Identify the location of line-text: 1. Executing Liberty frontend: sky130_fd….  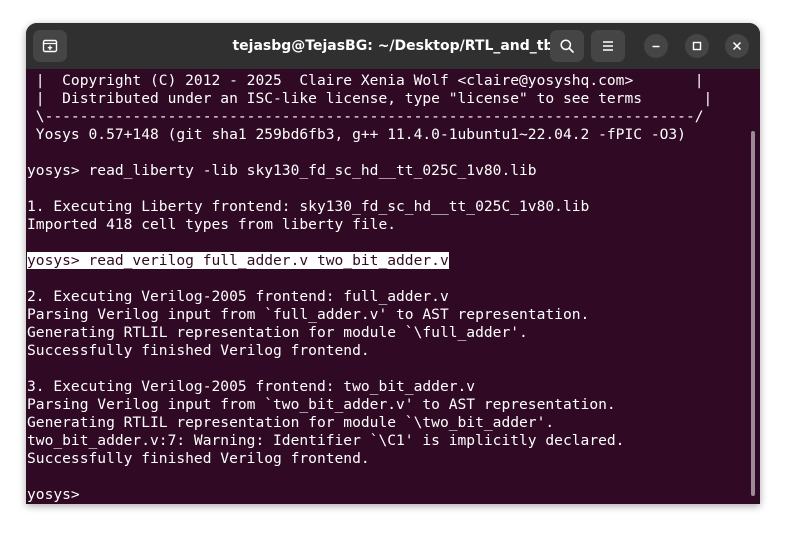
(308, 206).